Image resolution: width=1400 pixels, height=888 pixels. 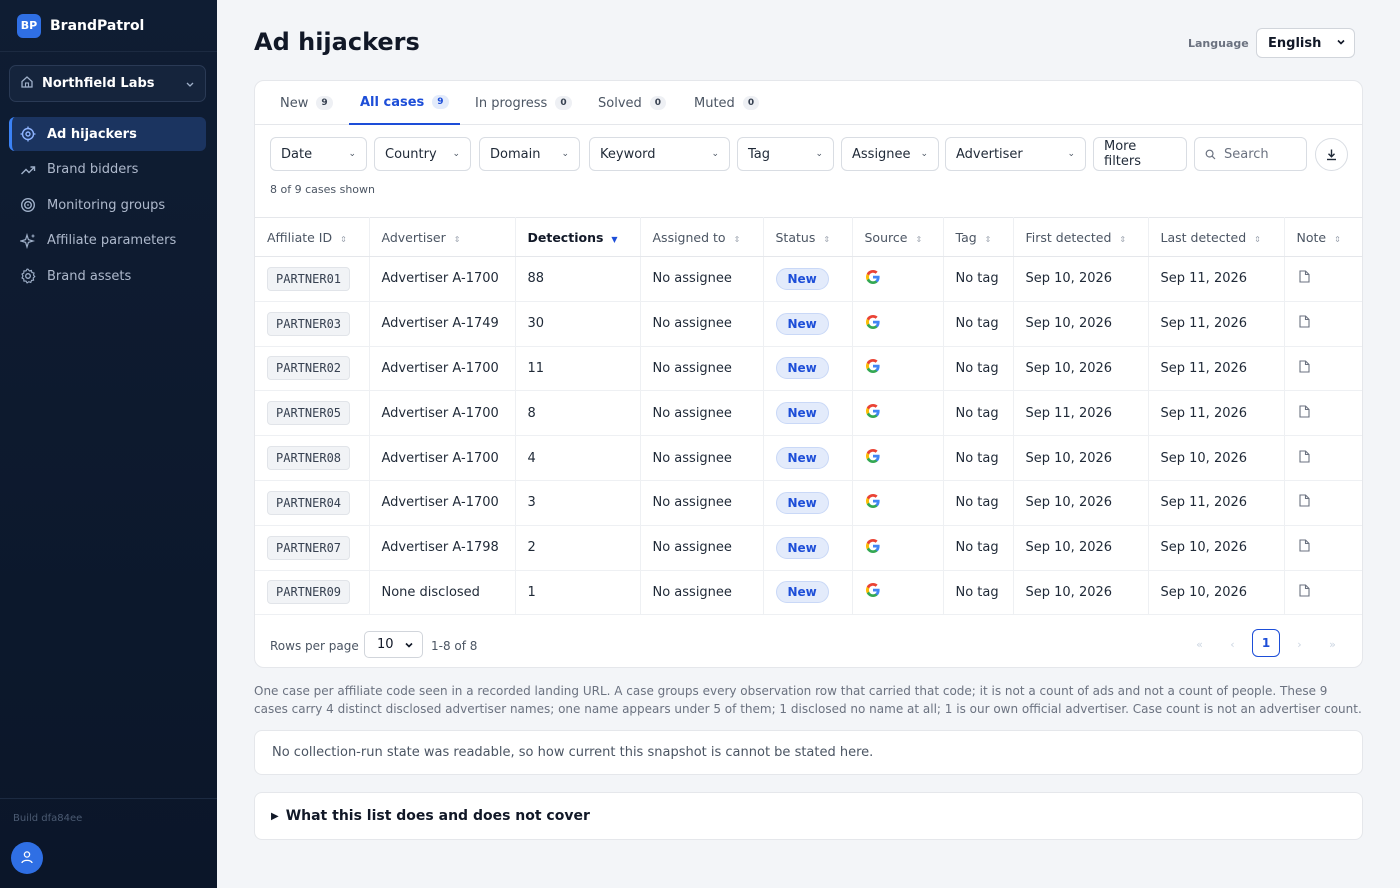 I want to click on rows-per-page-select: 10, so click(x=393, y=644).